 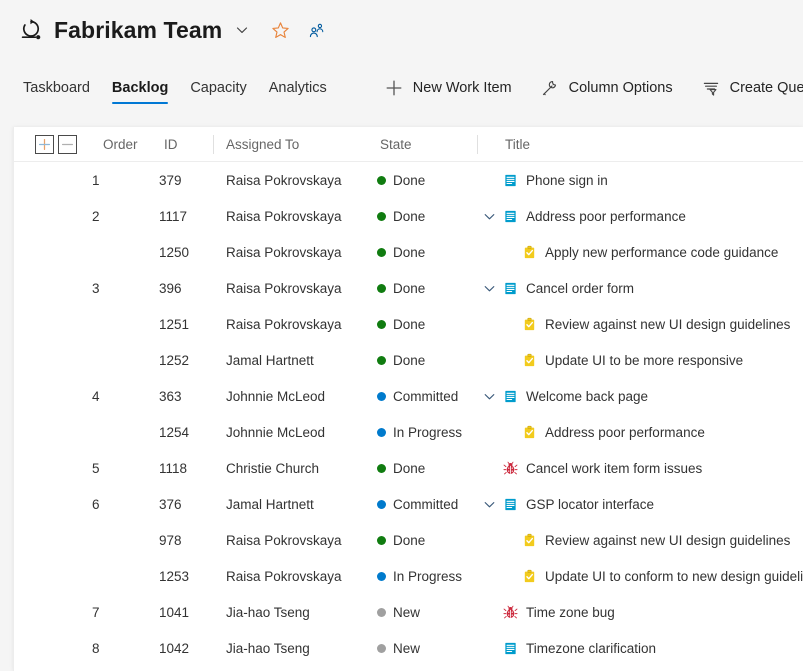 I want to click on star-icon, so click(x=280, y=30).